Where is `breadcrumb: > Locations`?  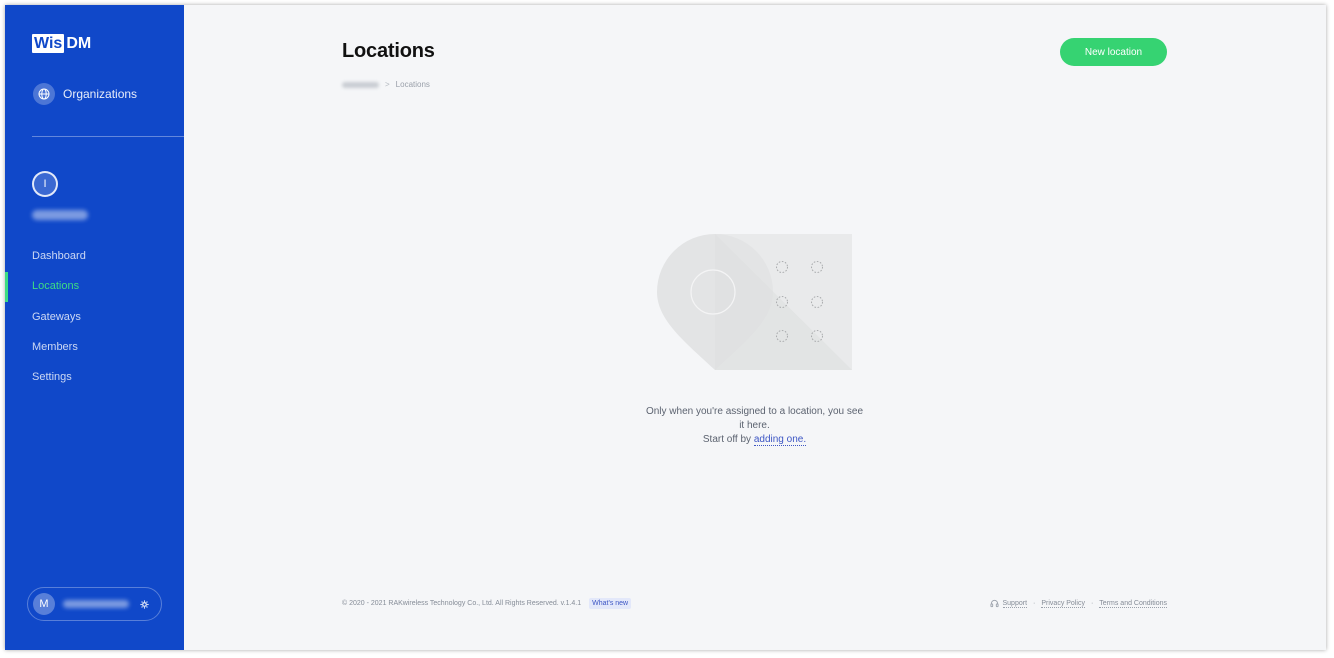
breadcrumb: > Locations is located at coordinates (386, 84).